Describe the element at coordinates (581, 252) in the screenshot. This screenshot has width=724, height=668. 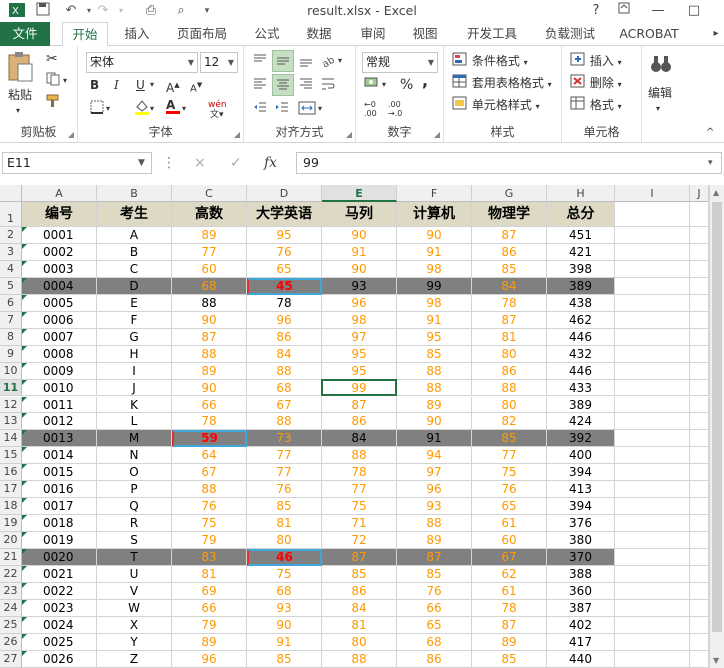
I see `total-cell: 421` at that location.